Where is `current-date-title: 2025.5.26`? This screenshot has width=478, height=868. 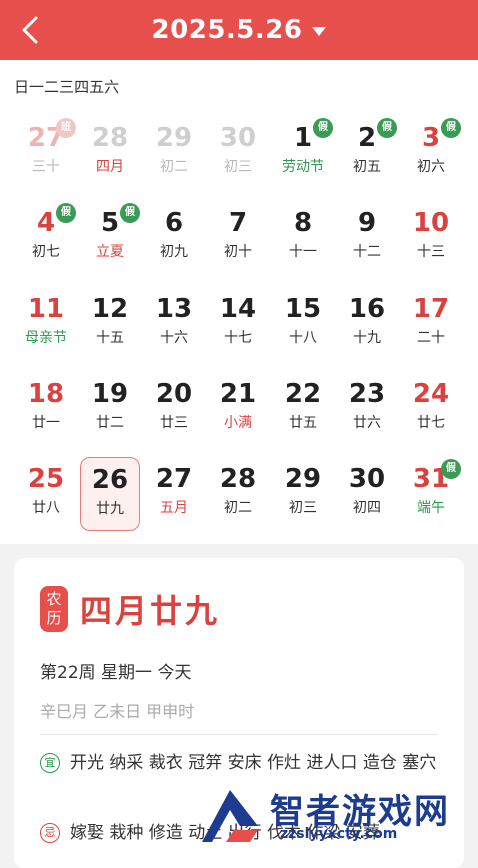
current-date-title: 2025.5.26 is located at coordinates (227, 30).